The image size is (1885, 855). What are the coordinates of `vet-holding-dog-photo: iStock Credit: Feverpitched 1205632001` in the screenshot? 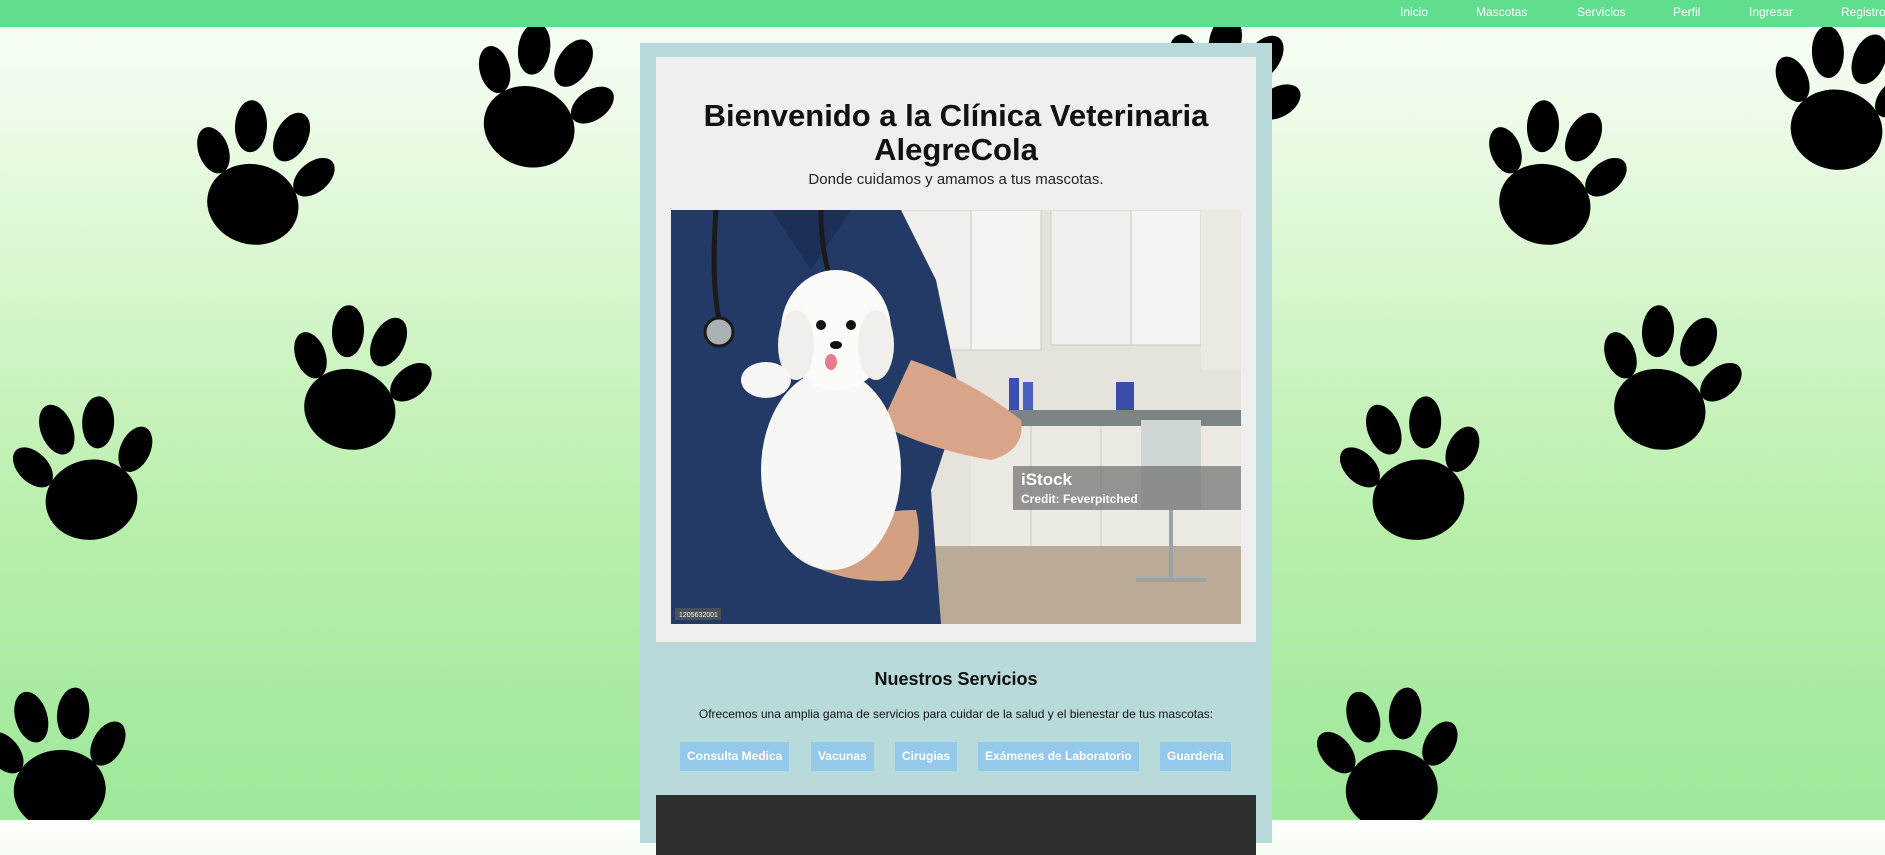 It's located at (956, 417).